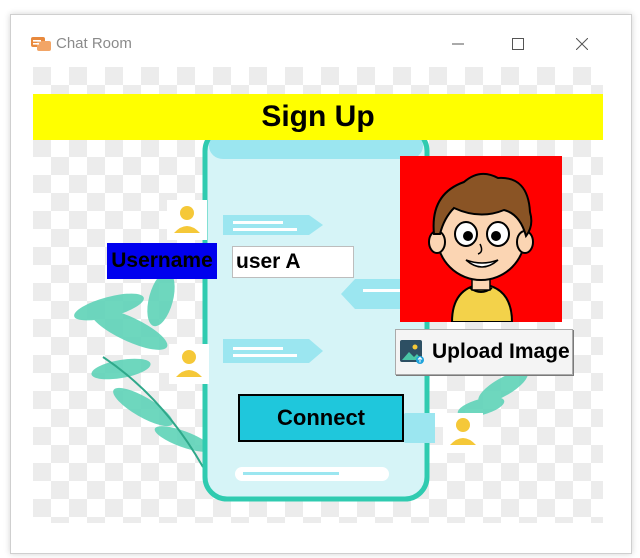 The height and width of the screenshot is (558, 640). Describe the element at coordinates (94, 43) in the screenshot. I see `window-title: Chat Room` at that location.